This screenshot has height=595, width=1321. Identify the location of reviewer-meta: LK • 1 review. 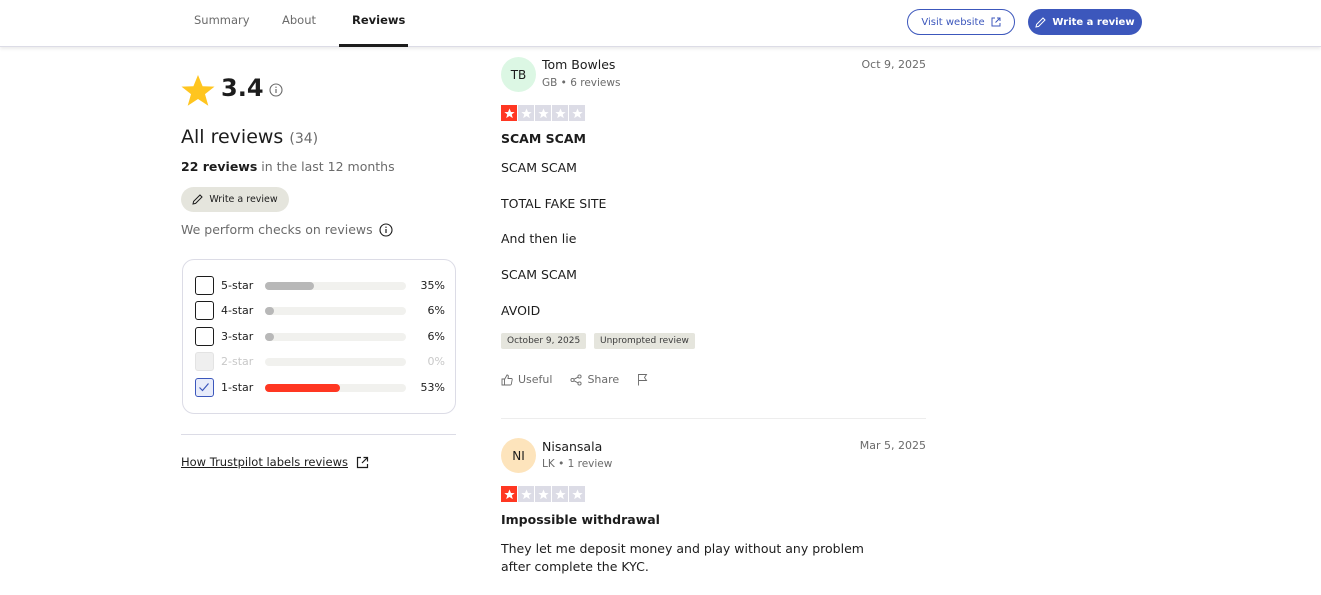
(577, 464).